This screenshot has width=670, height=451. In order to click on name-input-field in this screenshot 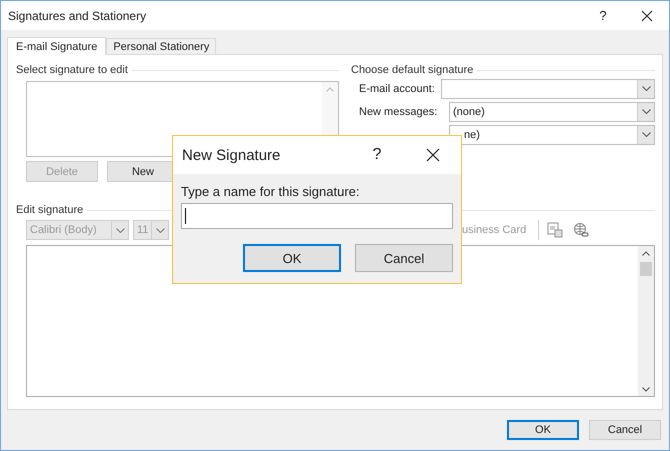, I will do `click(317, 216)`.